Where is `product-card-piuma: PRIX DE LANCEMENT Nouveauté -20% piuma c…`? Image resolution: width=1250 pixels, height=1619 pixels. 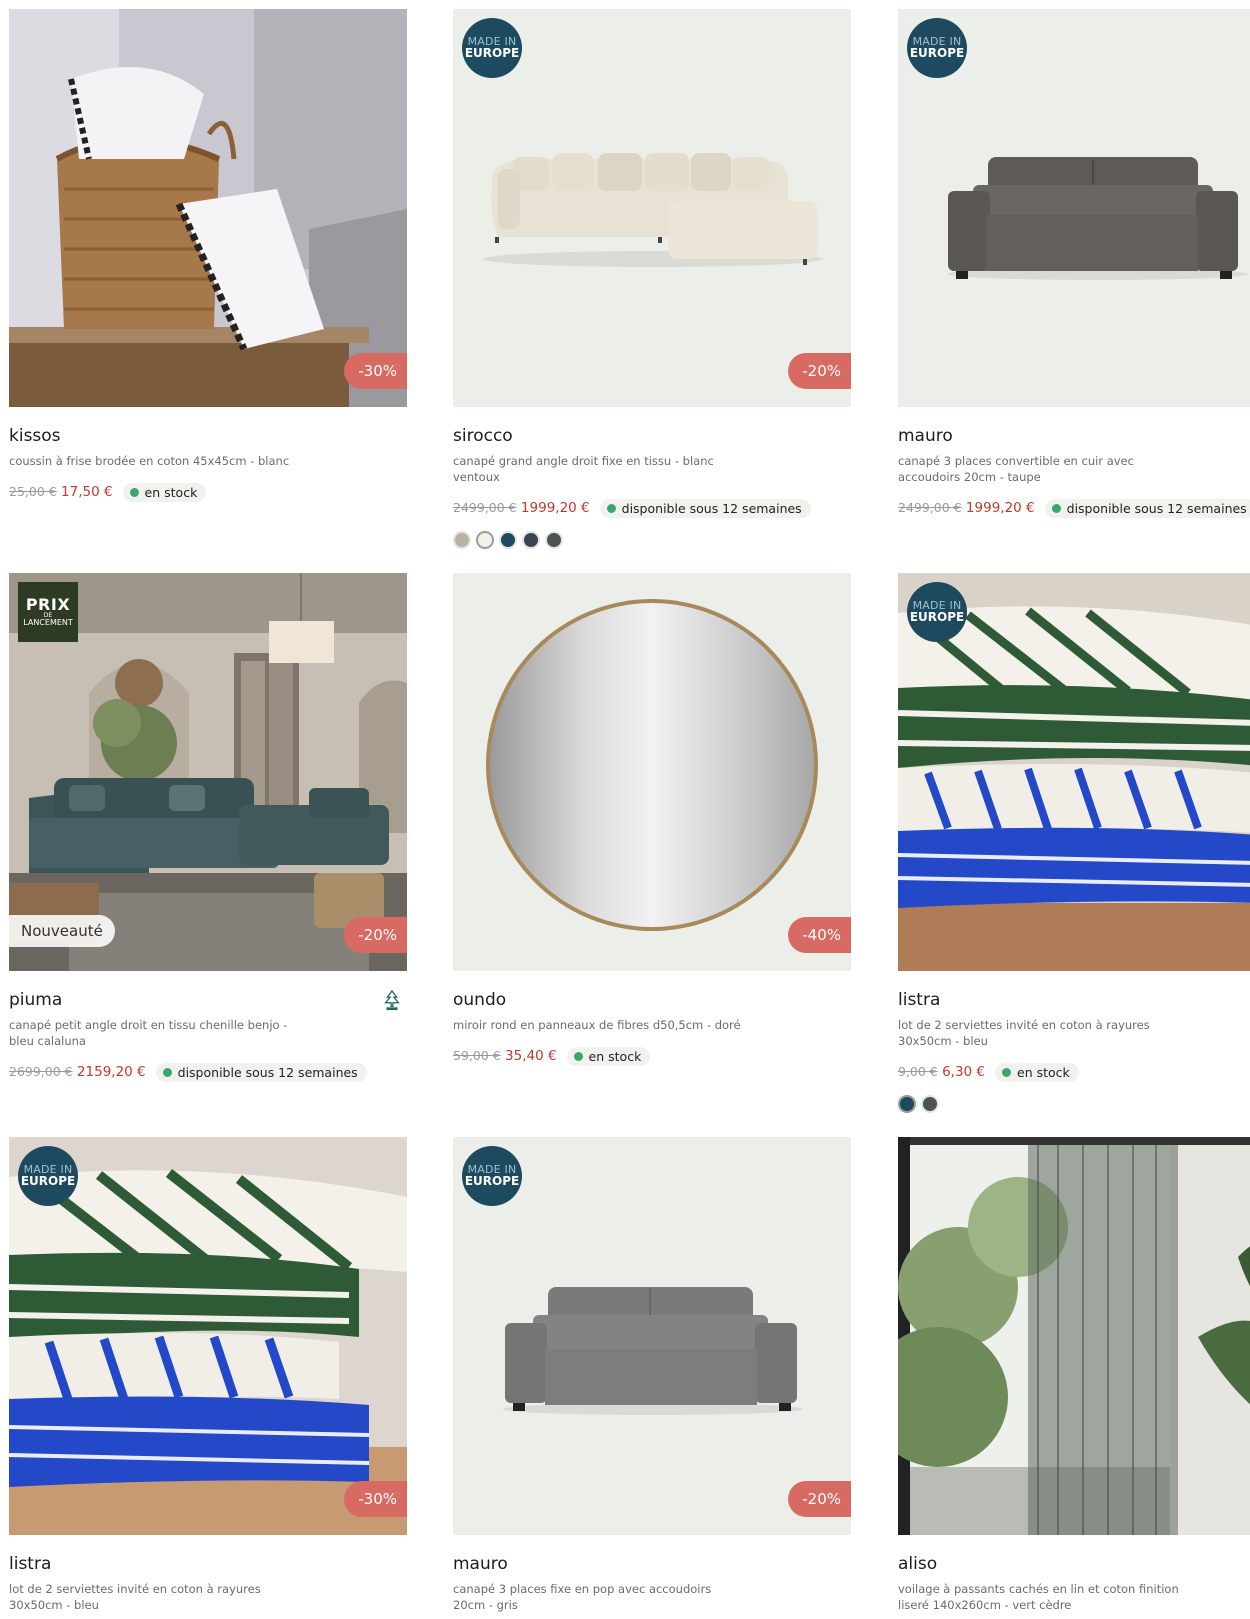 product-card-piuma: PRIX DE LANCEMENT Nouveauté -20% piuma c… is located at coordinates (208, 828).